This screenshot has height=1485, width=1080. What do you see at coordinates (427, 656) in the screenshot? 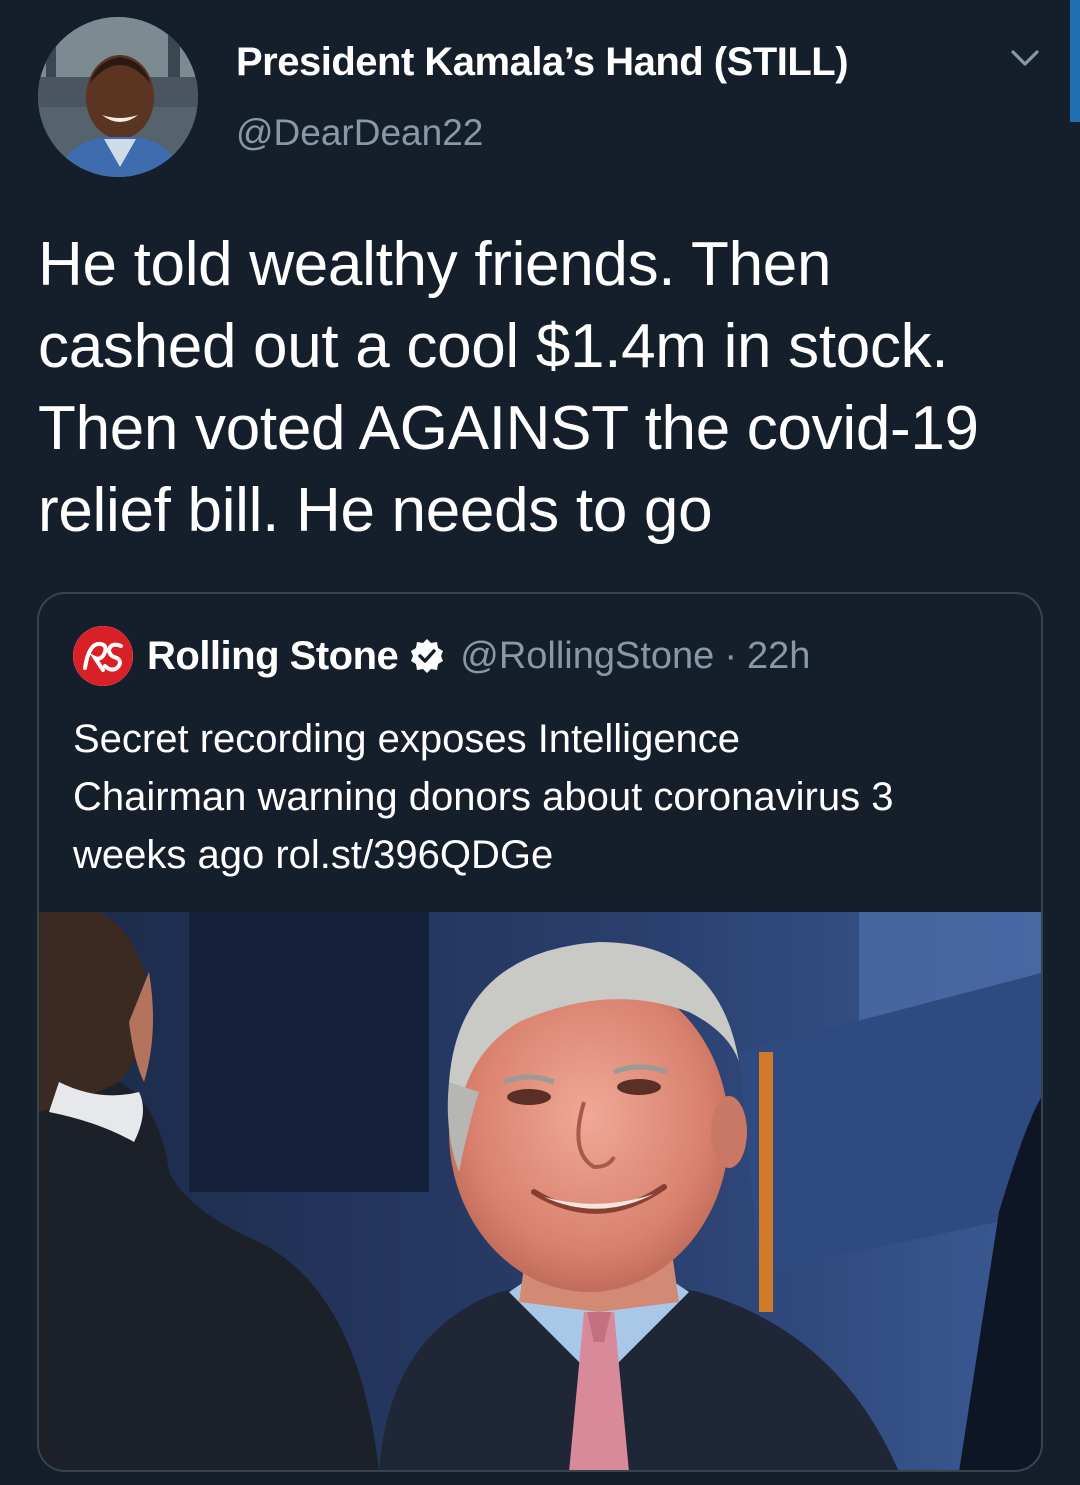
I see `verified-badge-icon` at bounding box center [427, 656].